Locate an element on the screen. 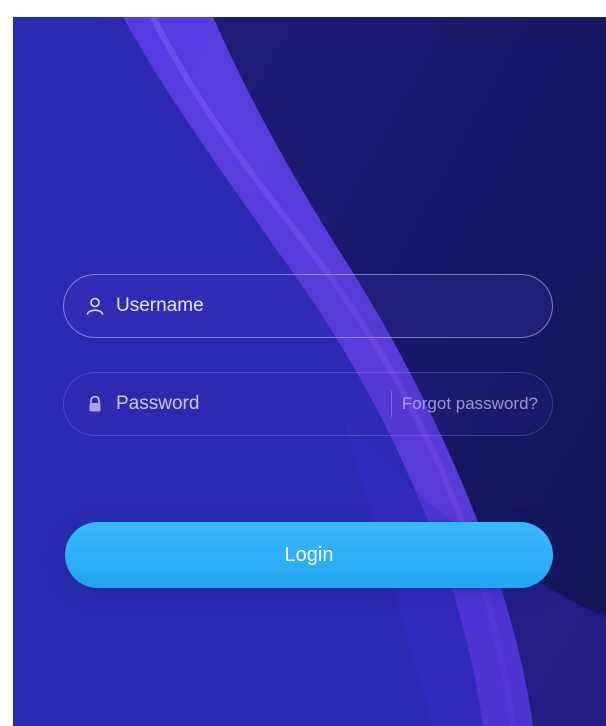  password-input is located at coordinates (253, 404).